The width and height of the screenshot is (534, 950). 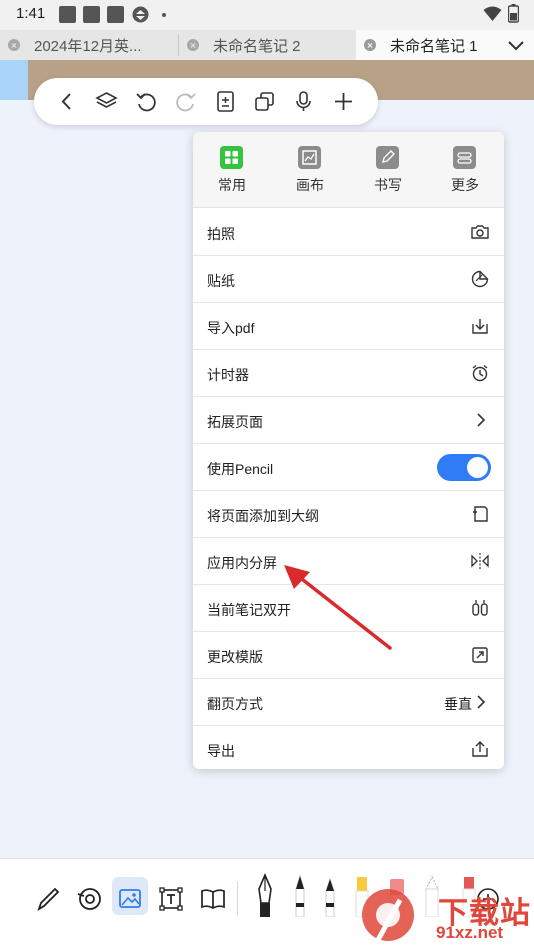 I want to click on share-icon, so click(x=480, y=749).